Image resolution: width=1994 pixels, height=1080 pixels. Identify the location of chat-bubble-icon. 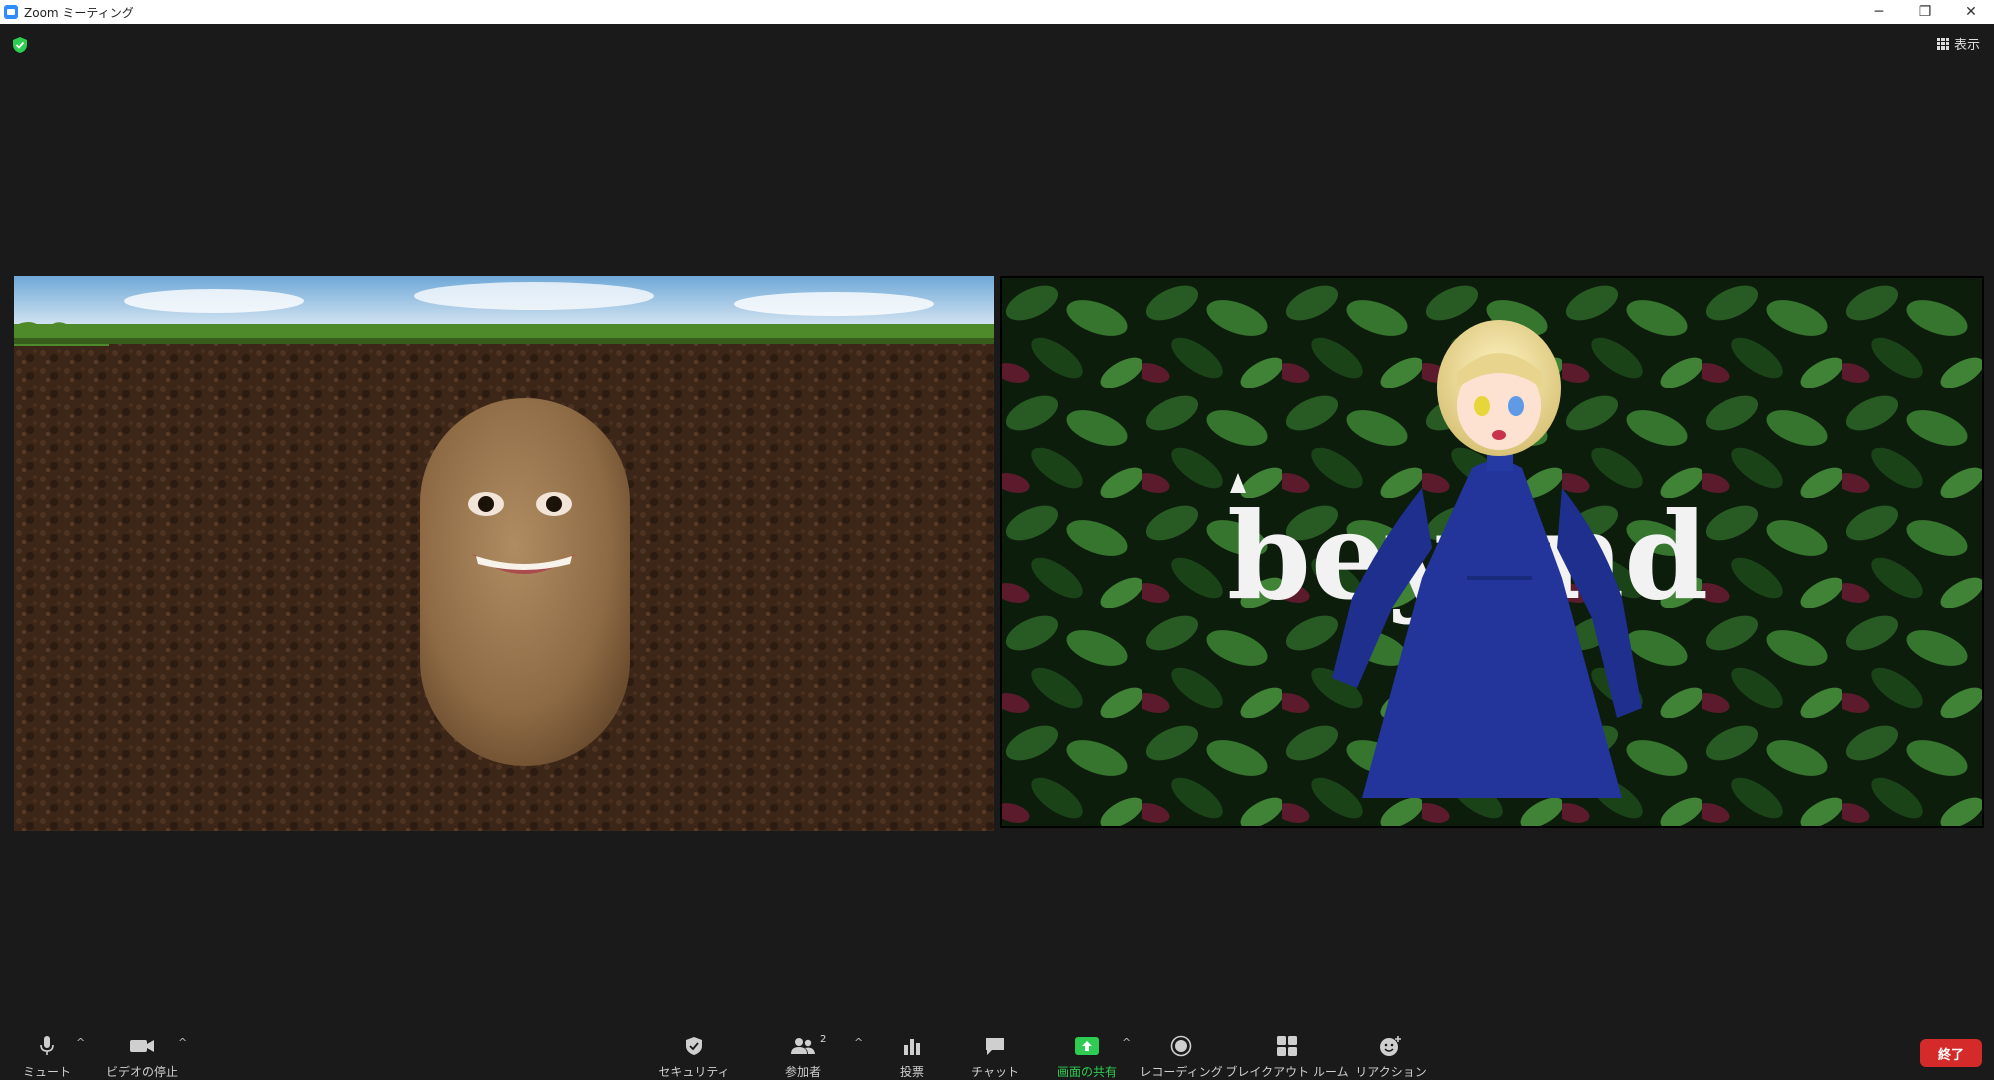
(995, 1045).